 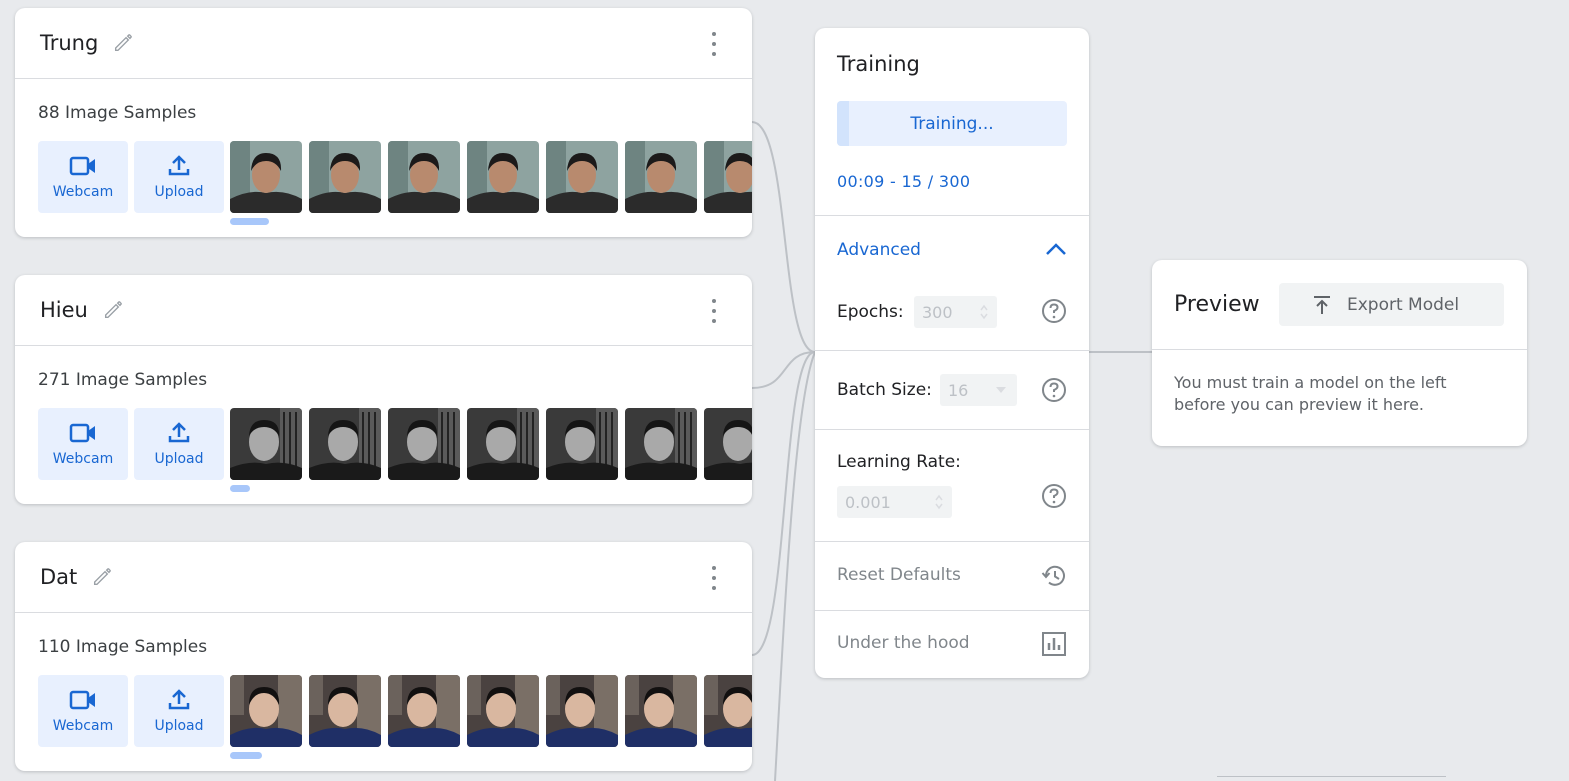 I want to click on class-card-hieu: Hieu 271 Image Samples Webcam Upload, so click(x=383, y=389).